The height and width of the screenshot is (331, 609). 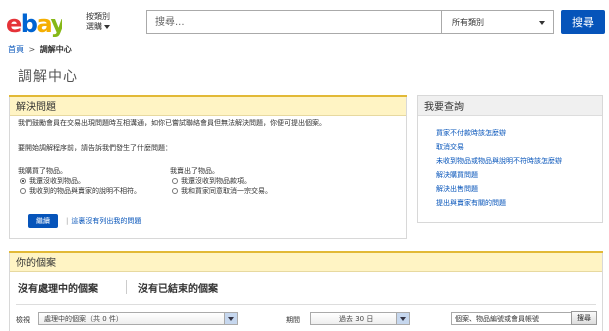 What do you see at coordinates (126, 287) in the screenshot?
I see `tab-divider` at bounding box center [126, 287].